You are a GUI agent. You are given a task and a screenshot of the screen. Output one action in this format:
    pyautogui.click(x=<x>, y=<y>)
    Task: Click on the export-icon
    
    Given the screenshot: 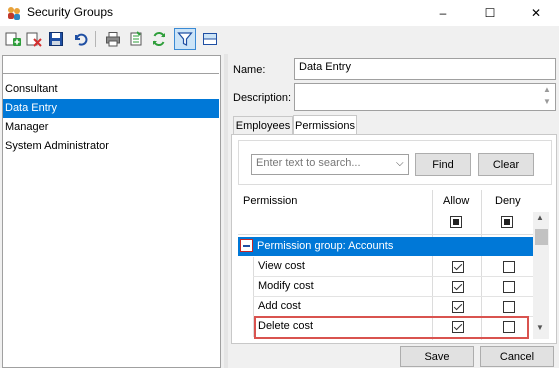 What is the action you would take?
    pyautogui.click(x=136, y=38)
    